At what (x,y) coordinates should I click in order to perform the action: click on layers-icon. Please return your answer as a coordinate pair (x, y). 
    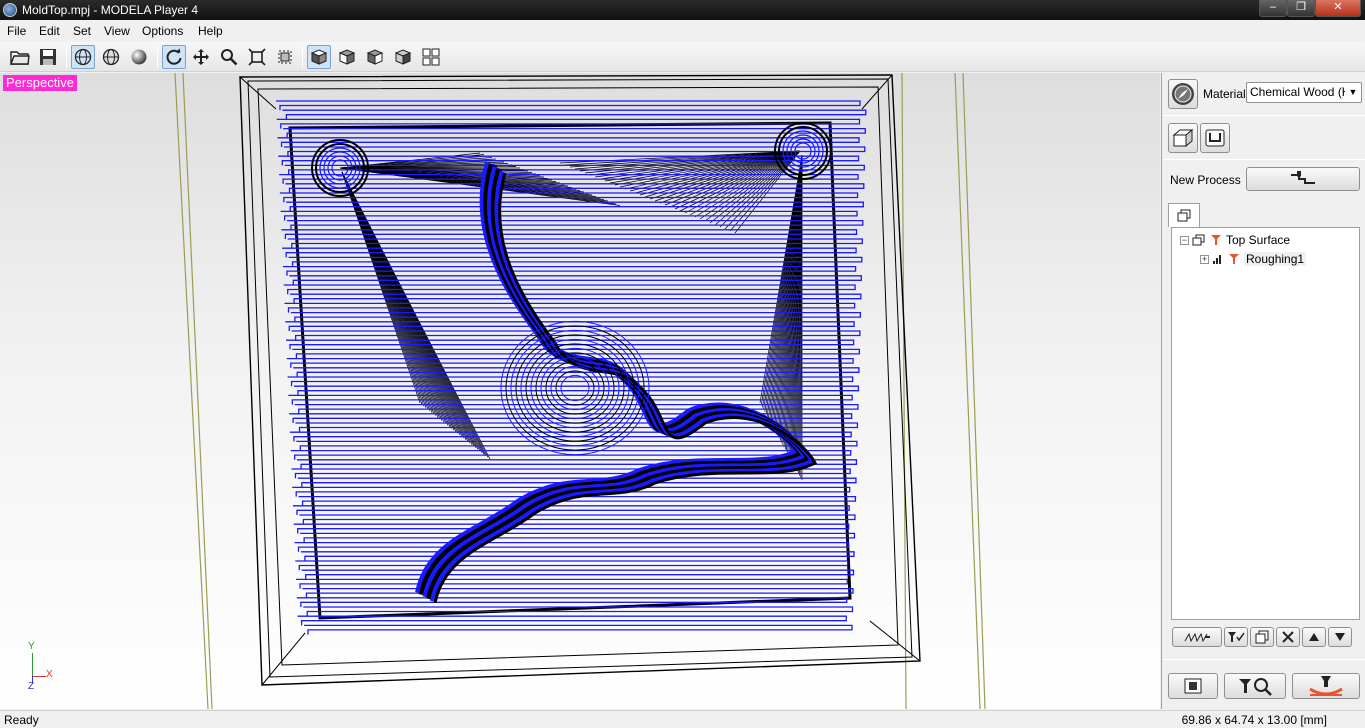
    Looking at the image, I should click on (1184, 215).